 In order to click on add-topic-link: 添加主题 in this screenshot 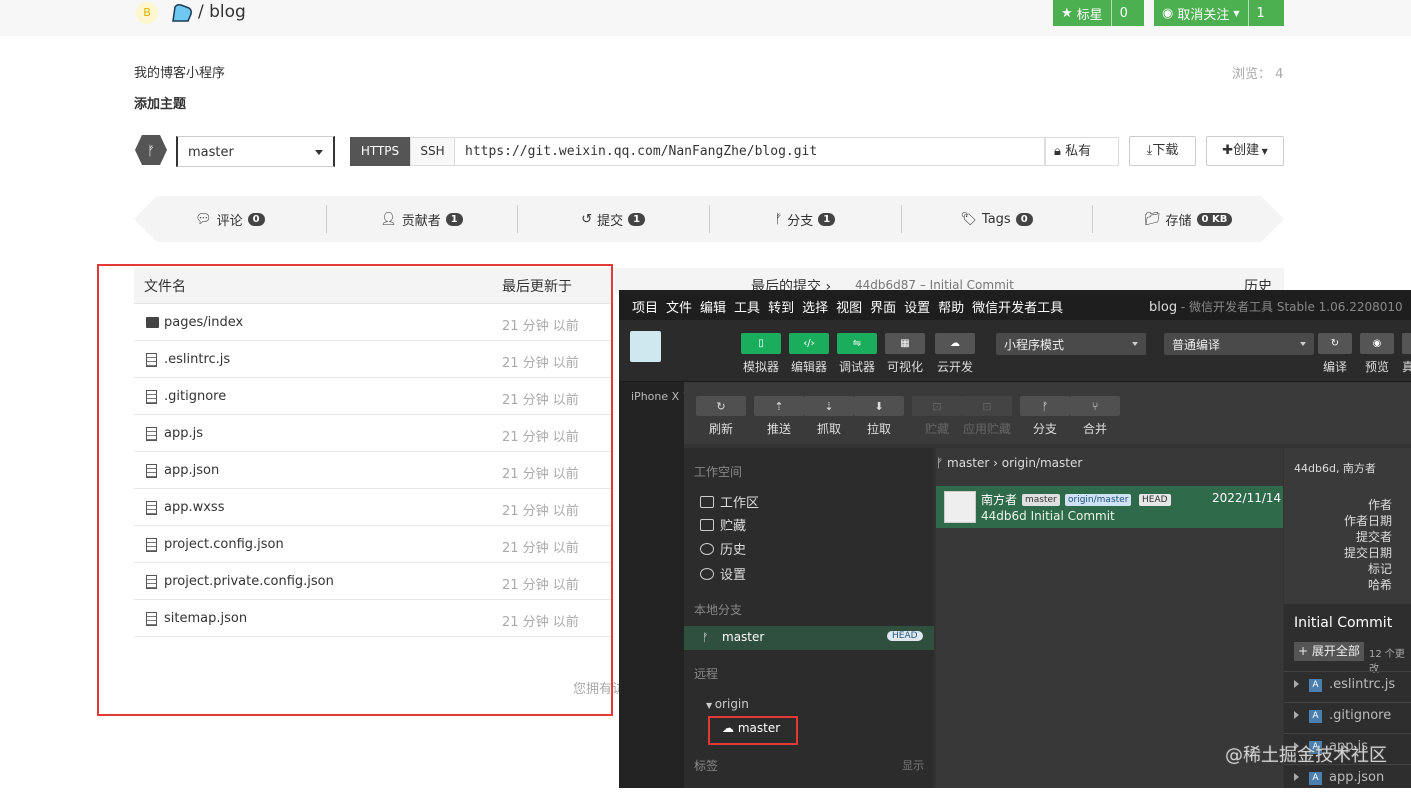, I will do `click(160, 102)`.